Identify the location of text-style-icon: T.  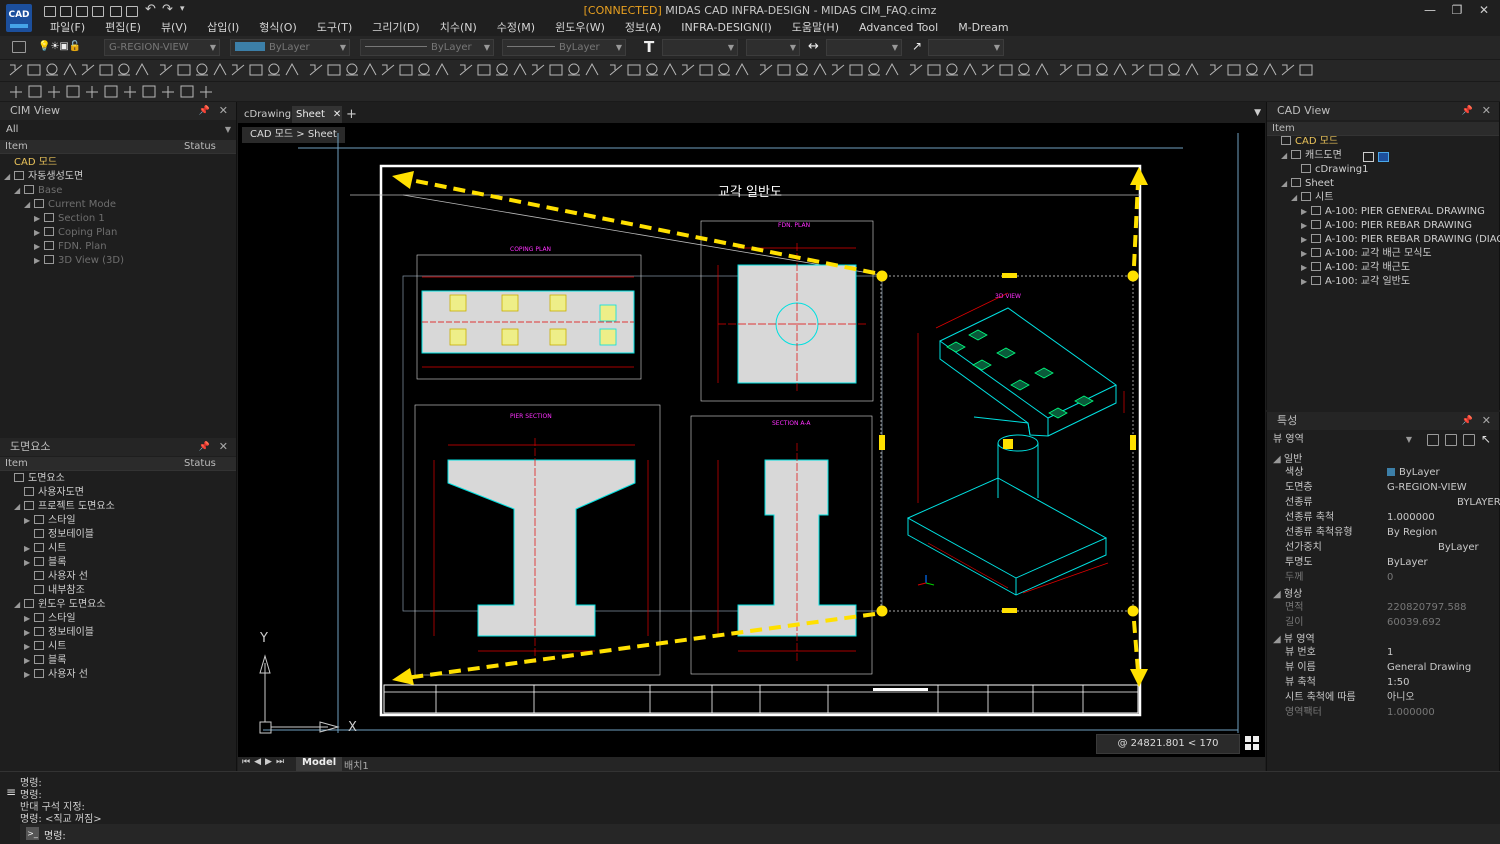
(649, 47).